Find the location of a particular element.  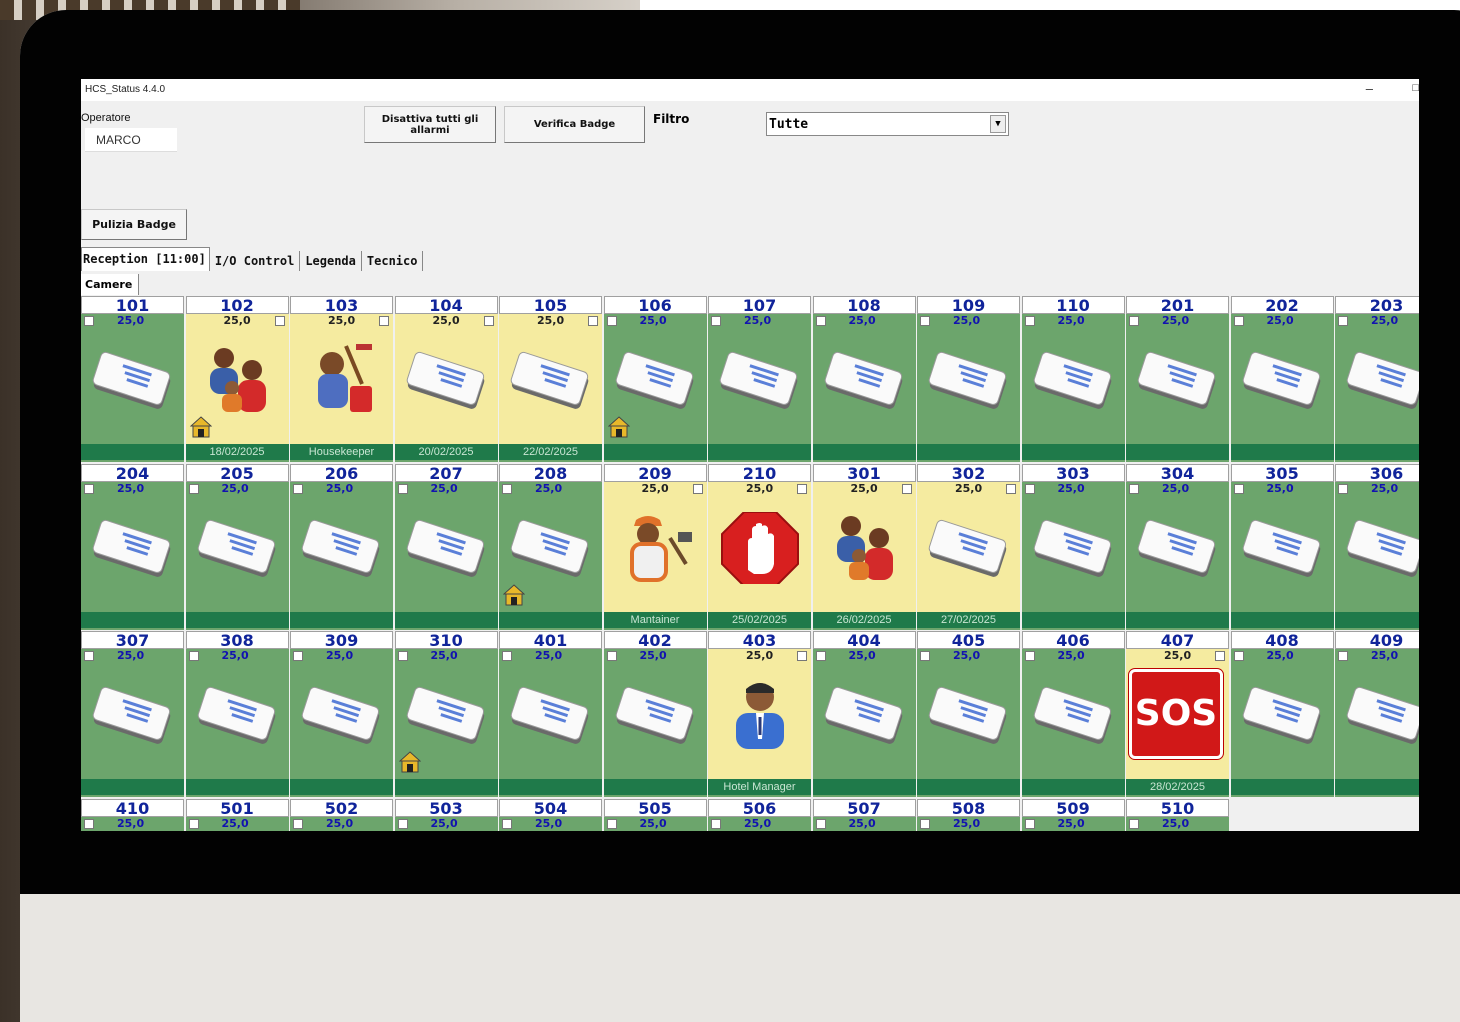

room-tile: 507 25,0 is located at coordinates (864, 814).